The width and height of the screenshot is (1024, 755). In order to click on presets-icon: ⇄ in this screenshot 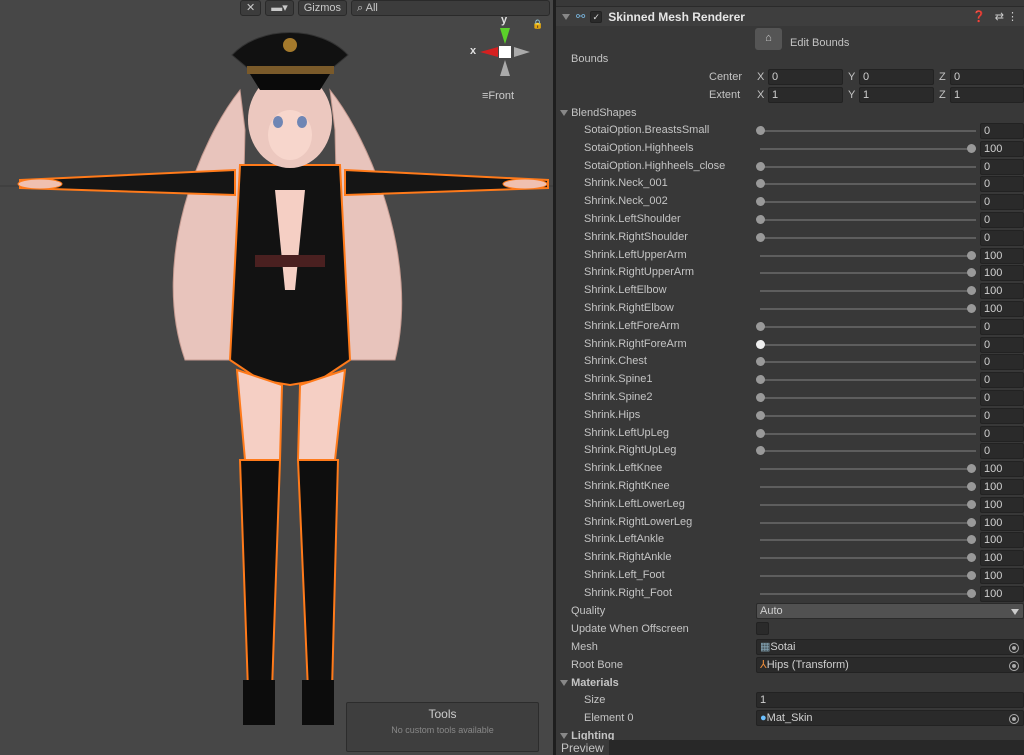, I will do `click(999, 16)`.